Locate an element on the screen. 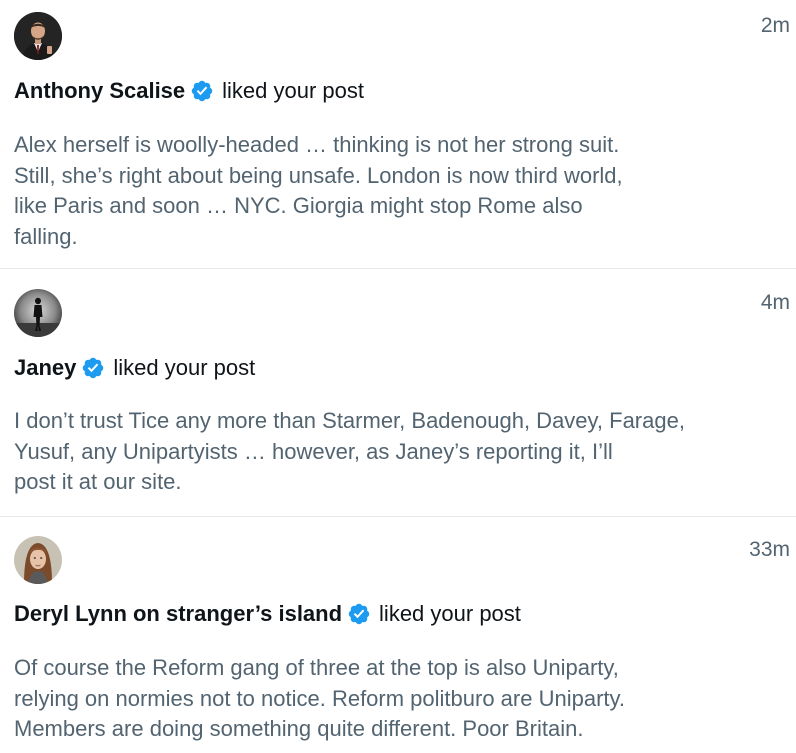  timestamp: 33m is located at coordinates (769, 549).